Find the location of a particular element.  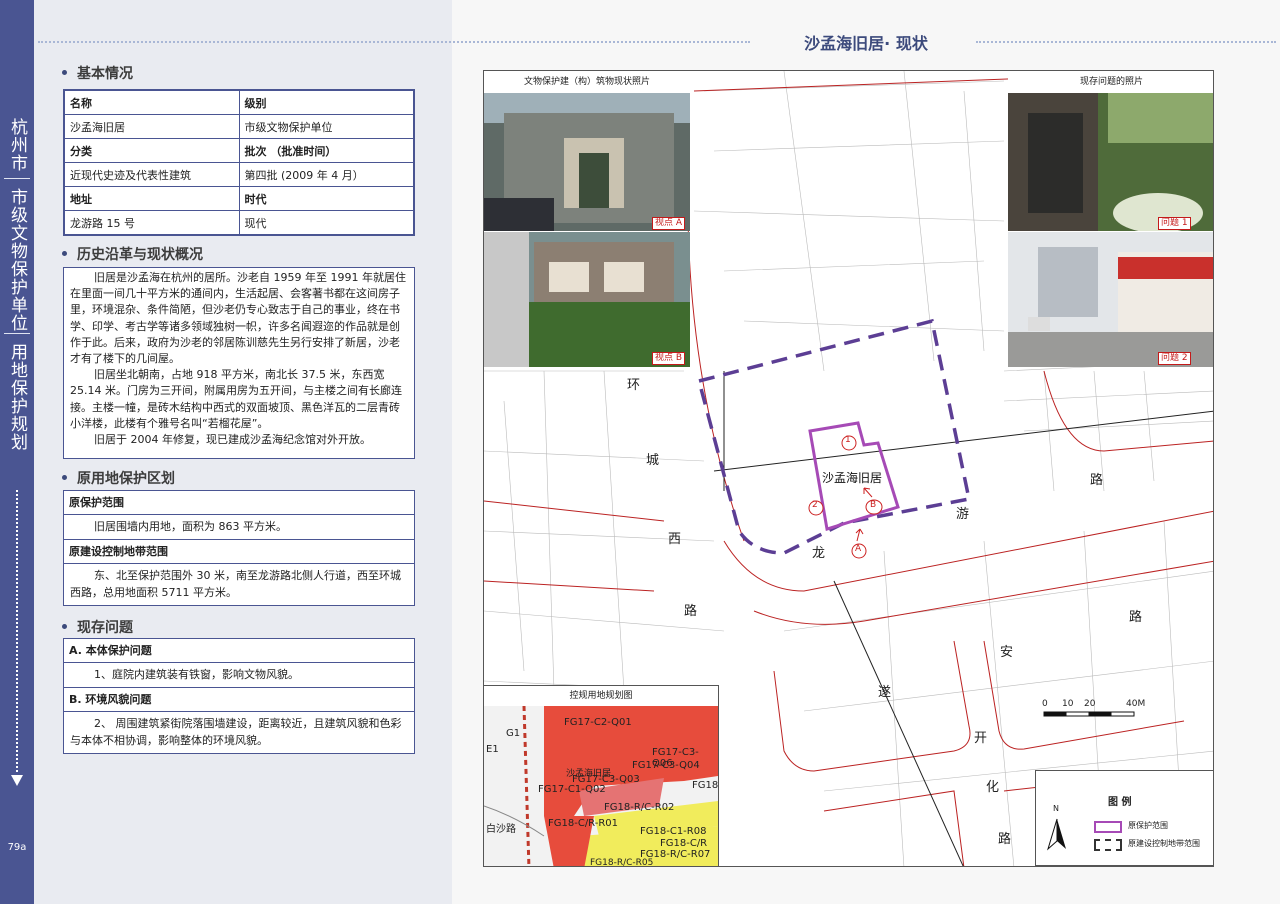

inset-label: 白沙路 is located at coordinates (501, 829).